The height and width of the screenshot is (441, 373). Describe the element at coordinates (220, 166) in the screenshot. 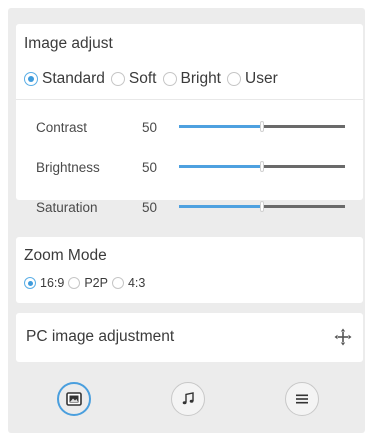

I see `brightness-slider-fill` at that location.